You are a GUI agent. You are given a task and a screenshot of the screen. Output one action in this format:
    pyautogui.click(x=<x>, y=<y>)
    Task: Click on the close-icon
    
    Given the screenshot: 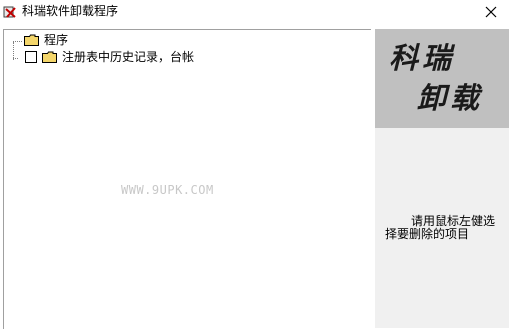 What is the action you would take?
    pyautogui.click(x=491, y=12)
    